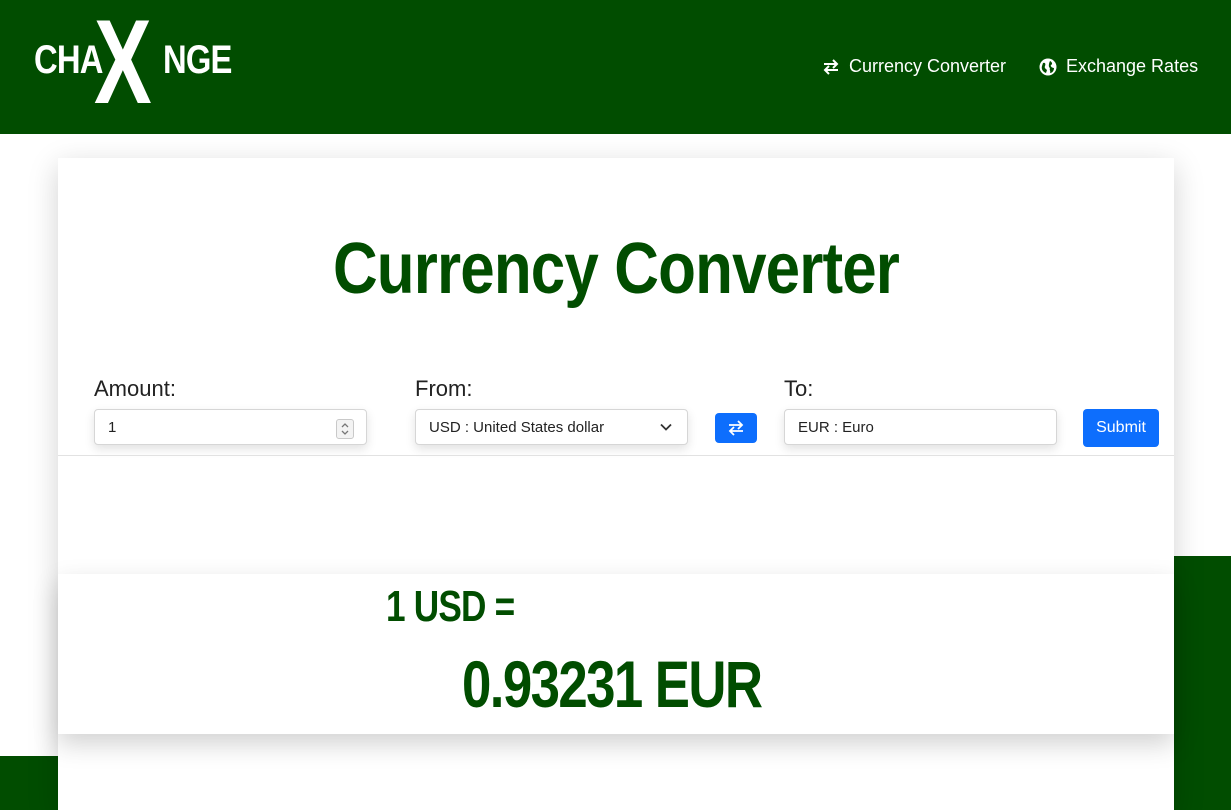 The image size is (1231, 810). What do you see at coordinates (345, 429) in the screenshot?
I see `number-spinner-icon` at bounding box center [345, 429].